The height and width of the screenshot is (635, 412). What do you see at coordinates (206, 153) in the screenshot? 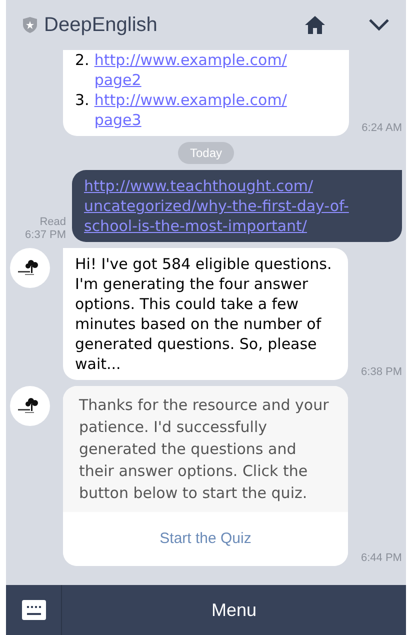
I see `date-pill: Today` at bounding box center [206, 153].